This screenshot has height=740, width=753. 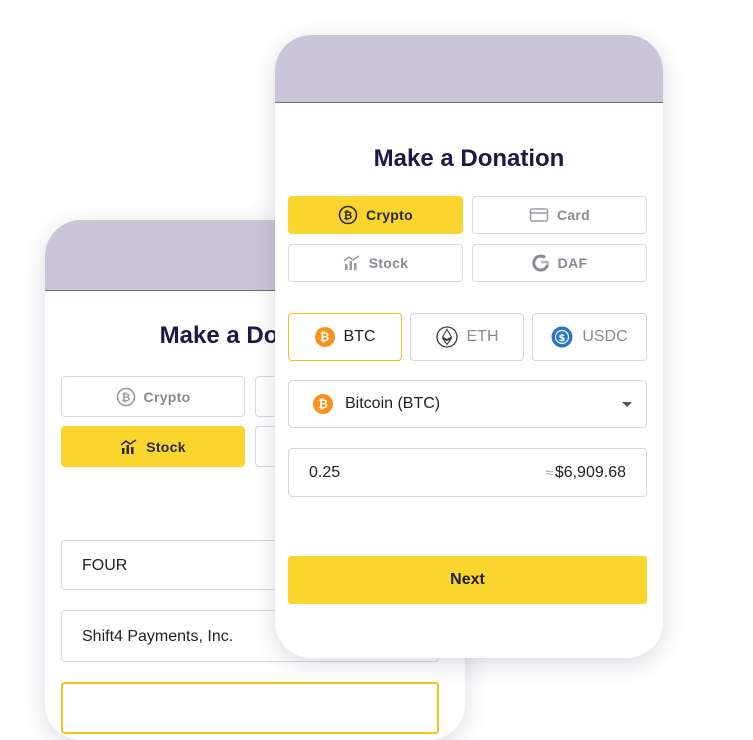 What do you see at coordinates (540, 263) in the screenshot?
I see `daf-logo-icon` at bounding box center [540, 263].